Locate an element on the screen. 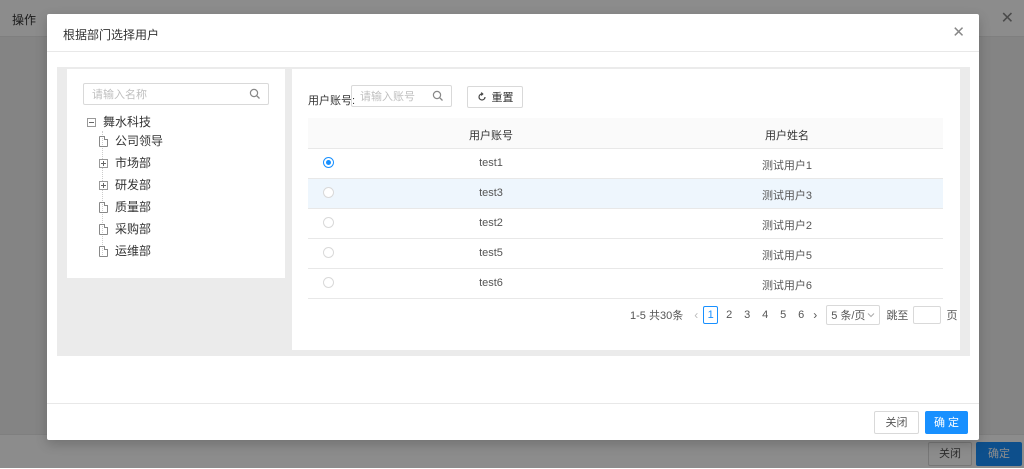  table-row: test6 测试用户6 is located at coordinates (625, 284).